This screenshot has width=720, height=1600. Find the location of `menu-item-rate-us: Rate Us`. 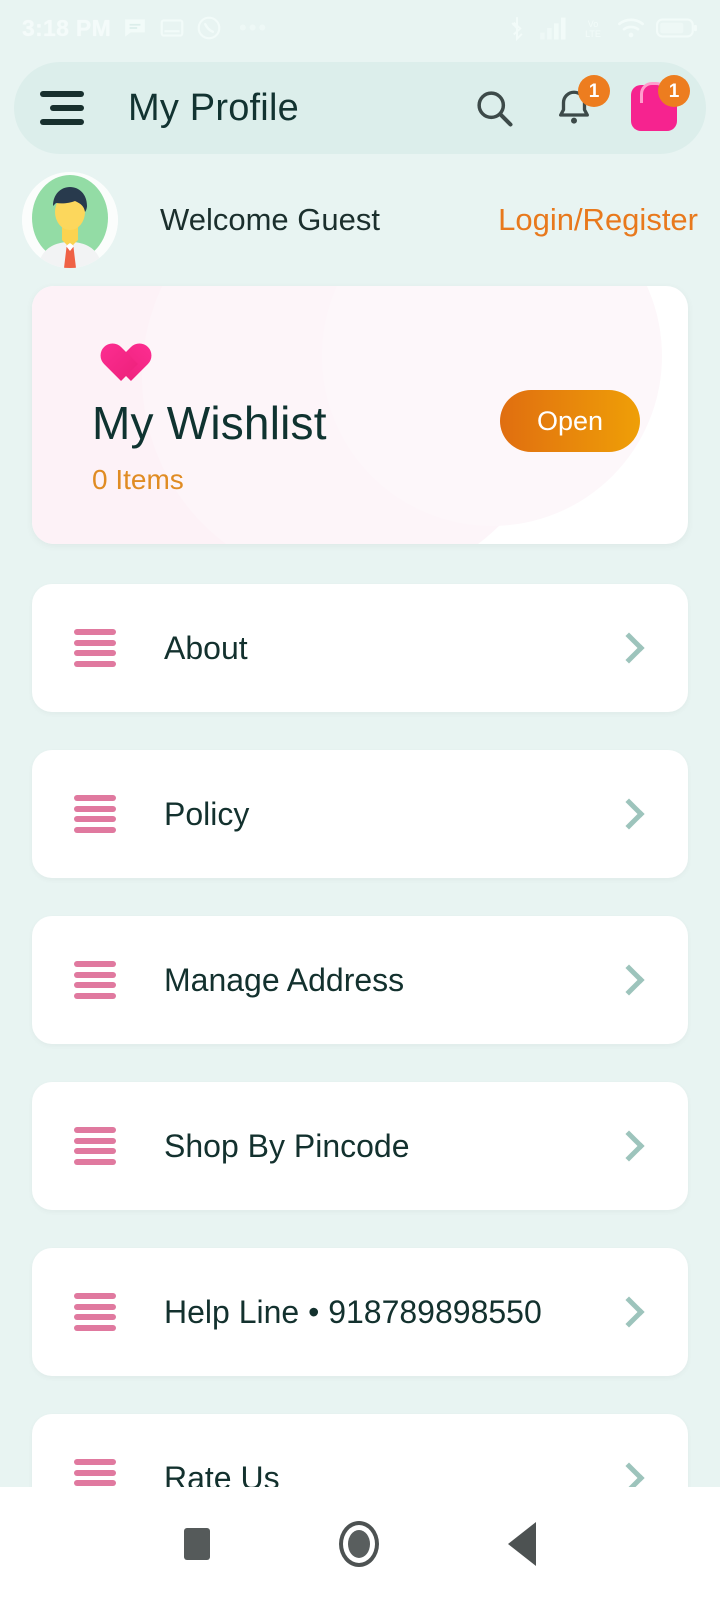

menu-item-rate-us: Rate Us is located at coordinates (360, 1450).